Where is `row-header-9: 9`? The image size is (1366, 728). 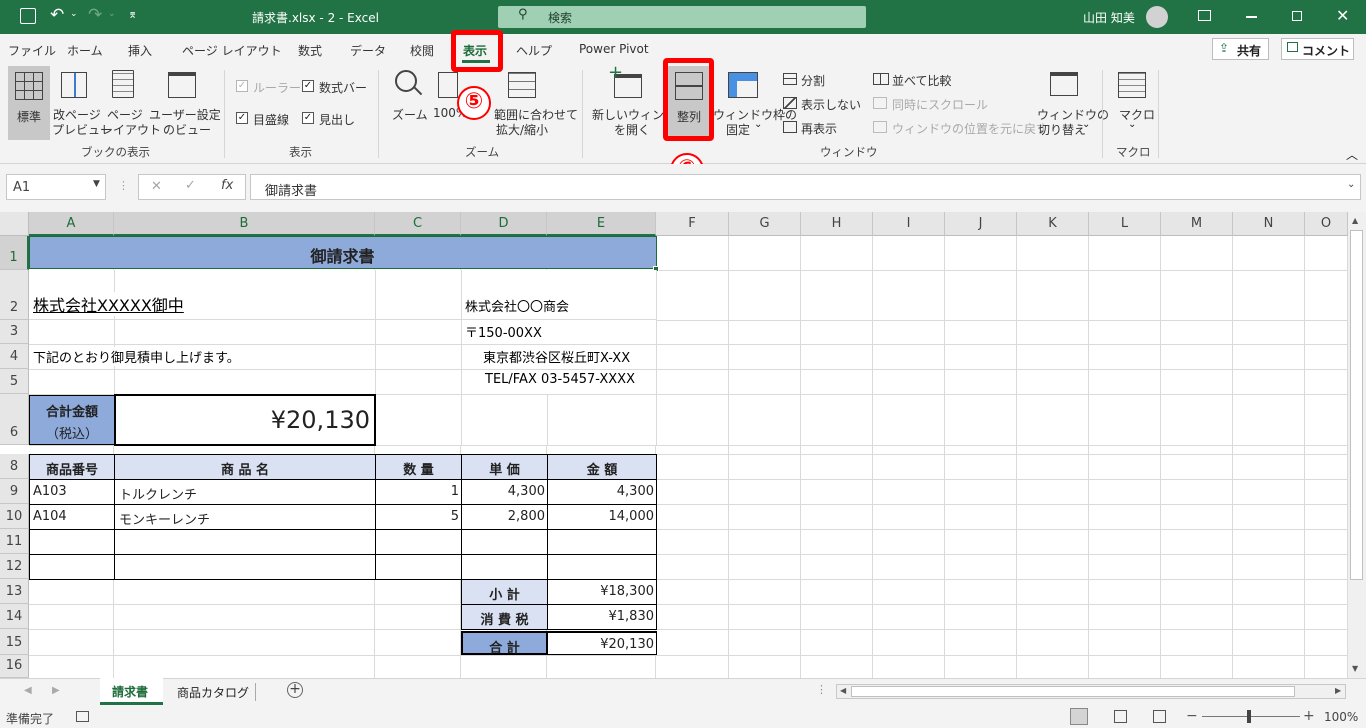 row-header-9: 9 is located at coordinates (14, 491).